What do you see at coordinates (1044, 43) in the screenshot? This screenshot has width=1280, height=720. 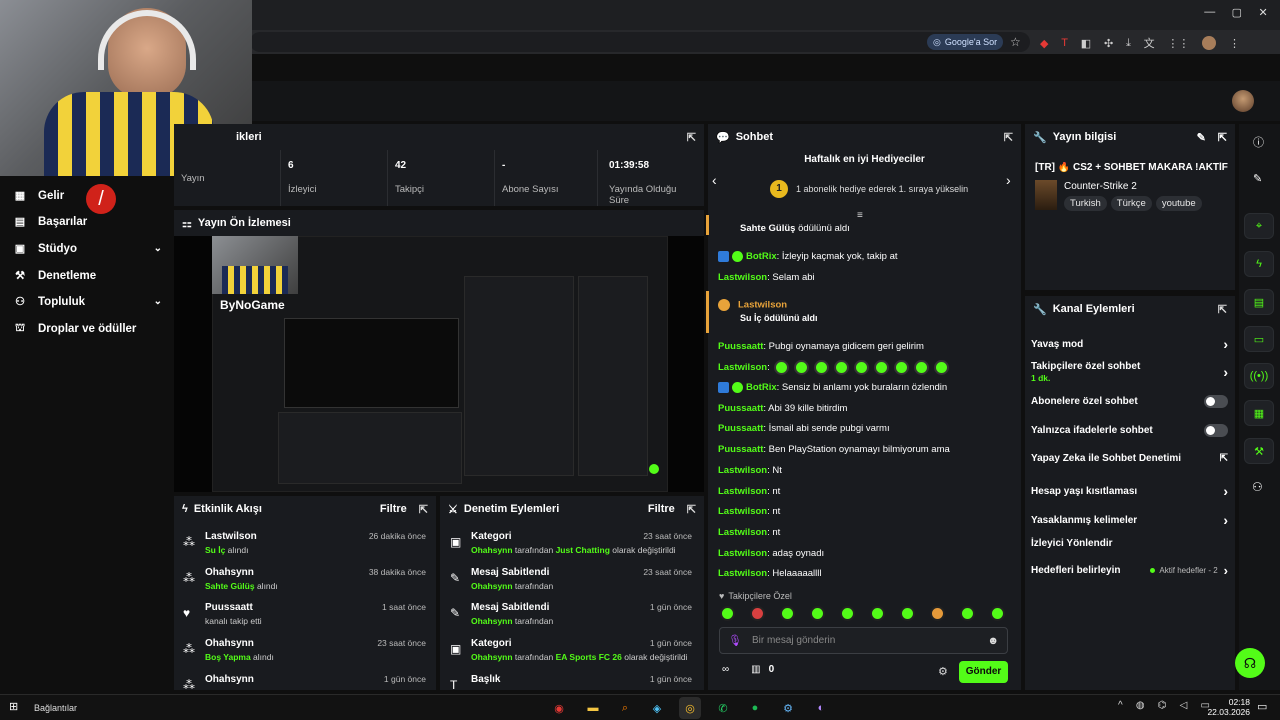 I see `extension-red-icon: ◆` at bounding box center [1044, 43].